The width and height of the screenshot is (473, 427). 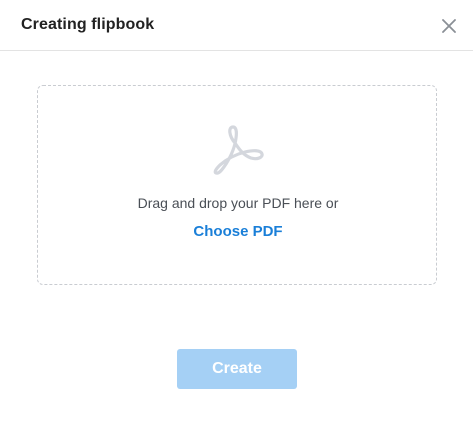 I want to click on drop-instruction: Drag and drop your PDF here or, so click(x=238, y=203).